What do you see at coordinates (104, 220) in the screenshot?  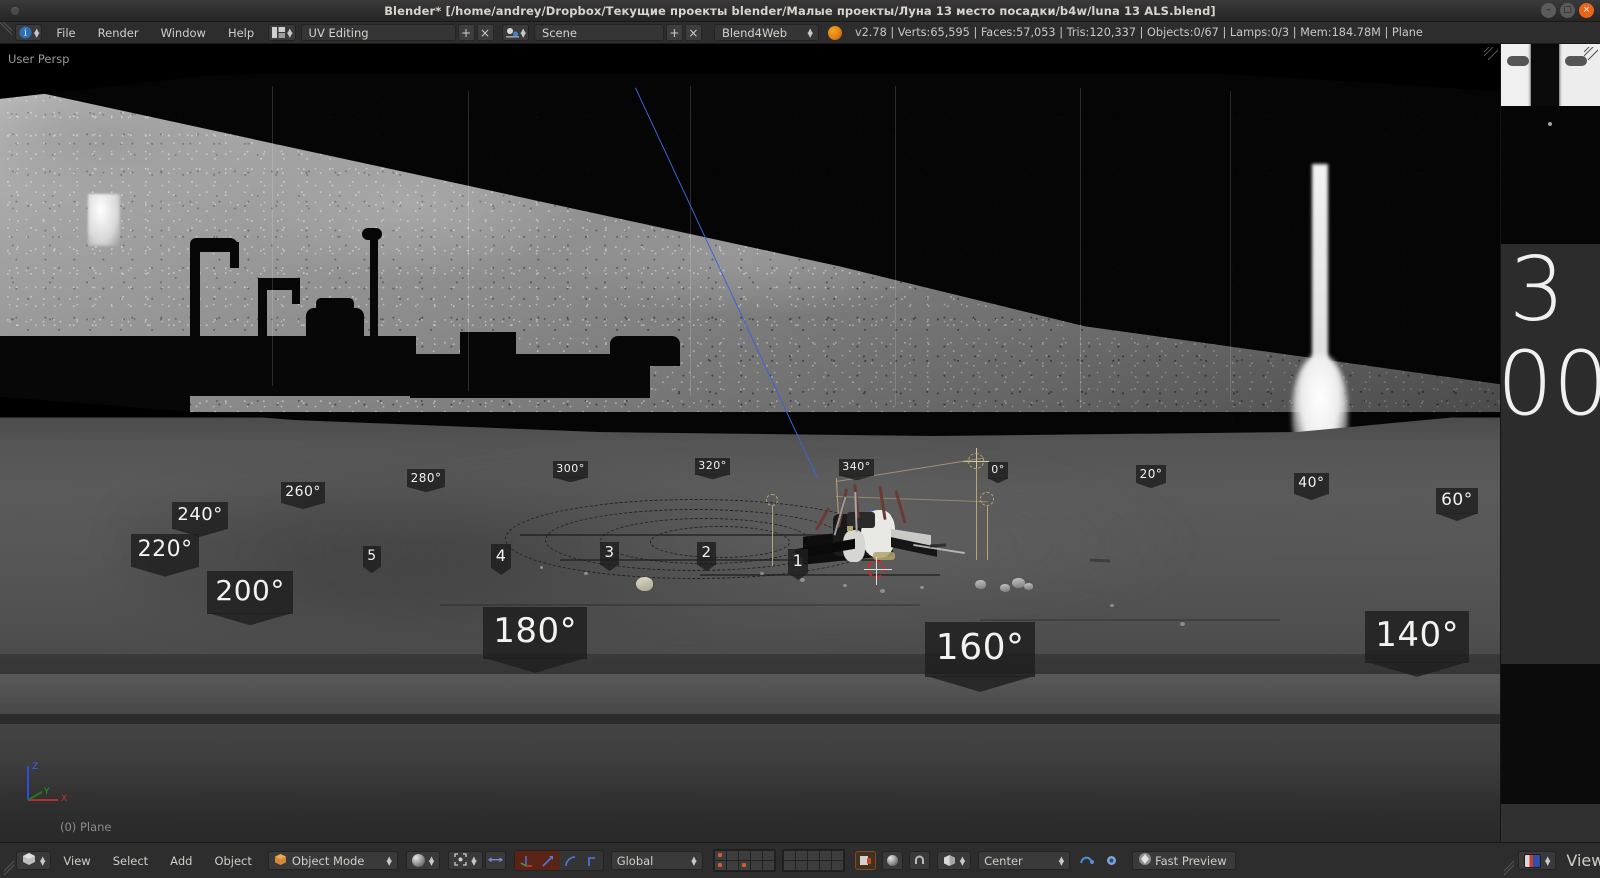 I see `panorama-astronaut` at bounding box center [104, 220].